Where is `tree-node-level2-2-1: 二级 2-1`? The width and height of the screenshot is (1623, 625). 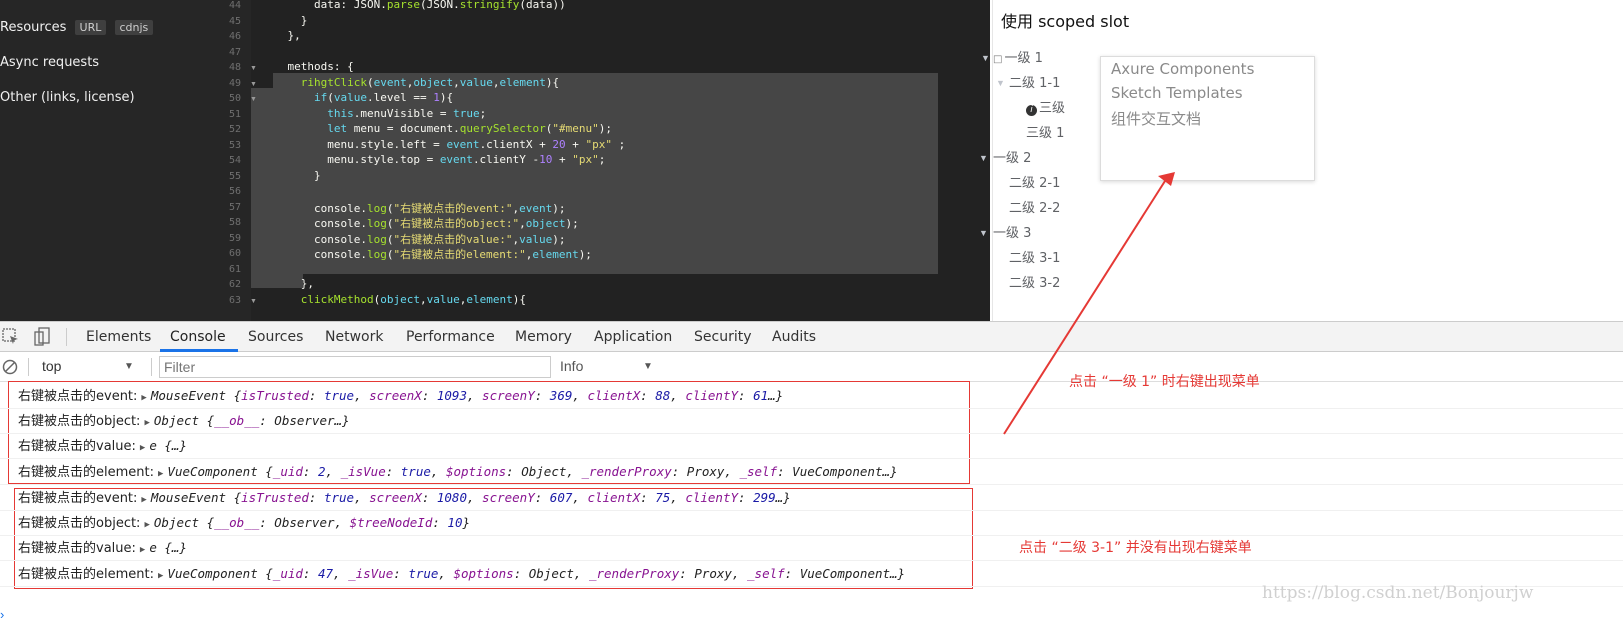 tree-node-level2-2-1: 二级 2-1 is located at coordinates (1034, 181).